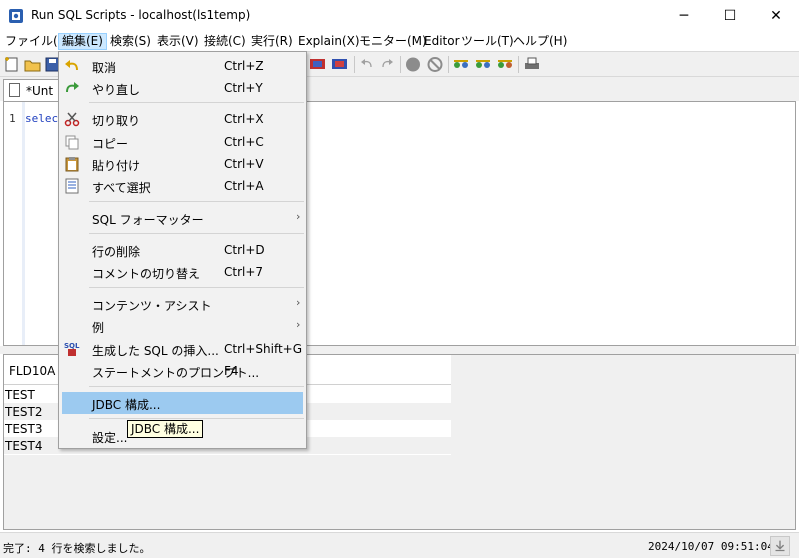  What do you see at coordinates (71, 65) in the screenshot?
I see `undo-icon` at bounding box center [71, 65].